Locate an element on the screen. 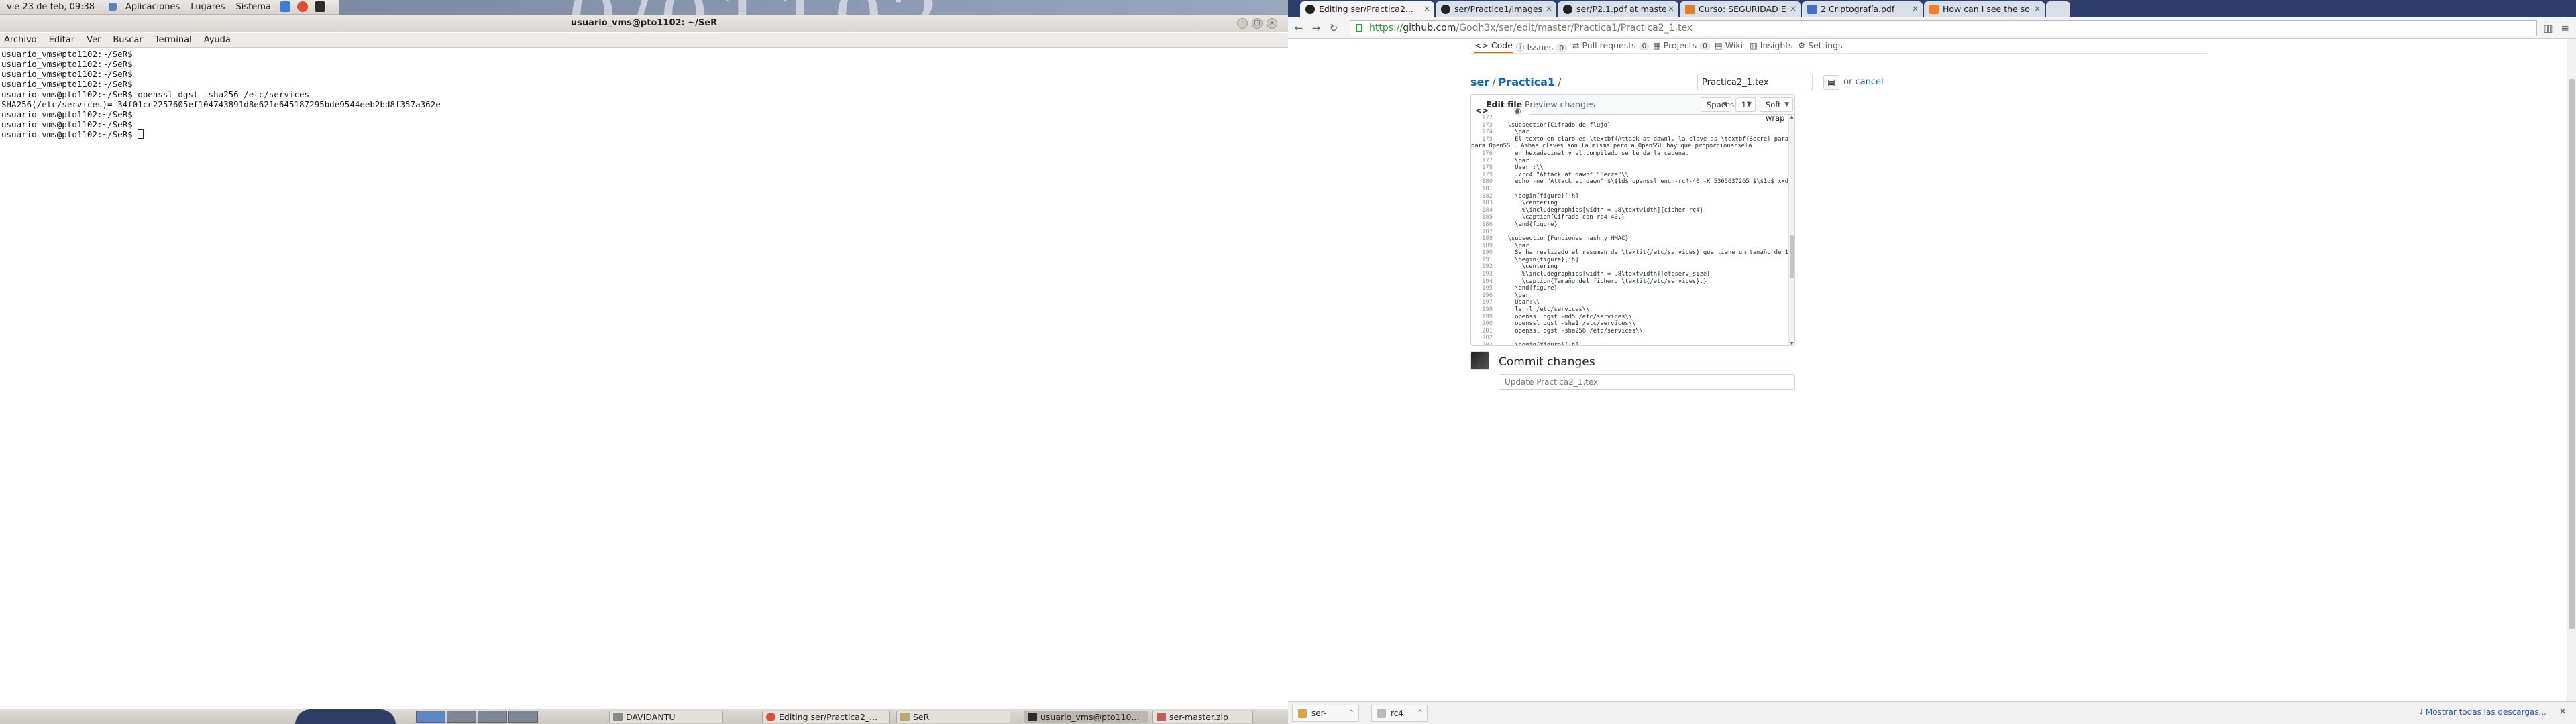  workspace-switcher is located at coordinates (477, 717).